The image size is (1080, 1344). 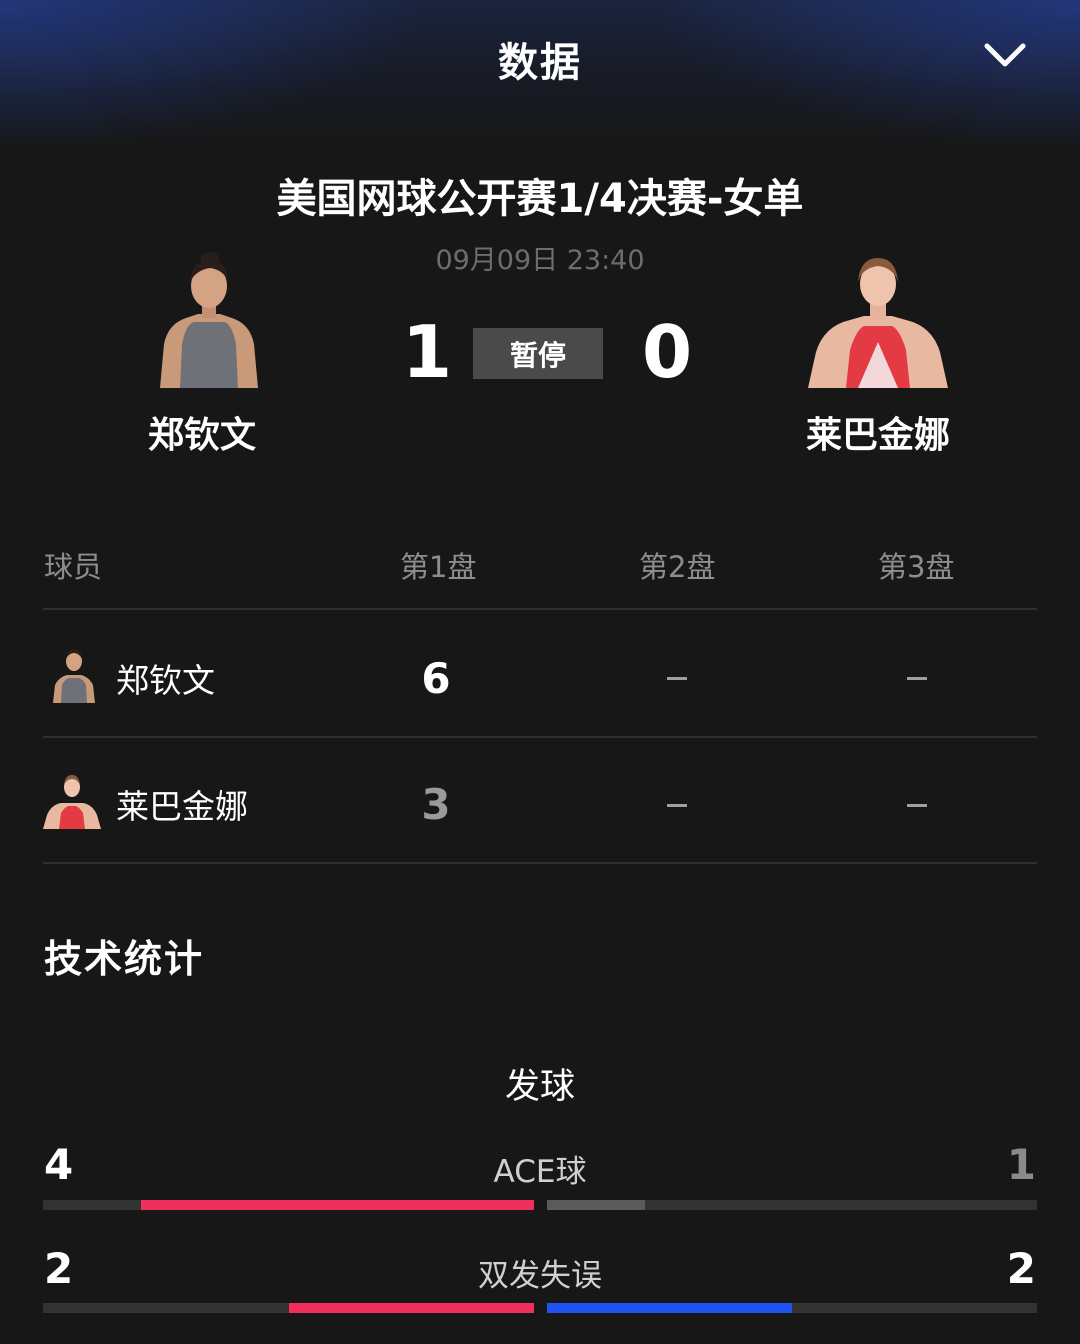 I want to click on home-sets-score: 1, so click(x=427, y=352).